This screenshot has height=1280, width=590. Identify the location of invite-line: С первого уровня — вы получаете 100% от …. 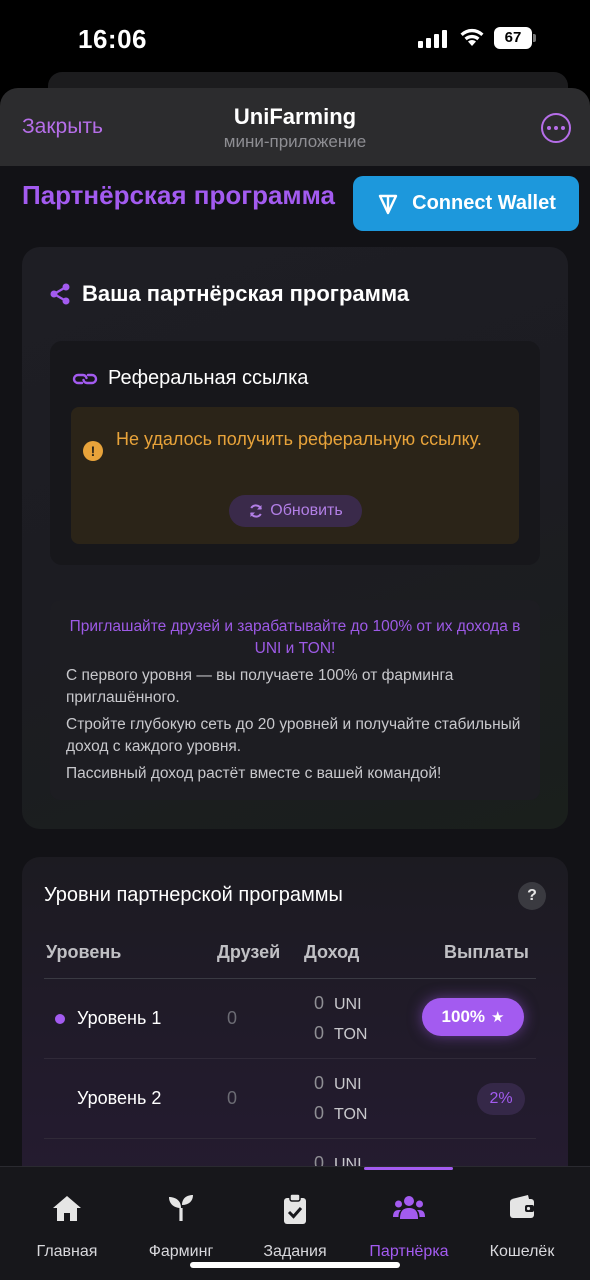
(260, 686).